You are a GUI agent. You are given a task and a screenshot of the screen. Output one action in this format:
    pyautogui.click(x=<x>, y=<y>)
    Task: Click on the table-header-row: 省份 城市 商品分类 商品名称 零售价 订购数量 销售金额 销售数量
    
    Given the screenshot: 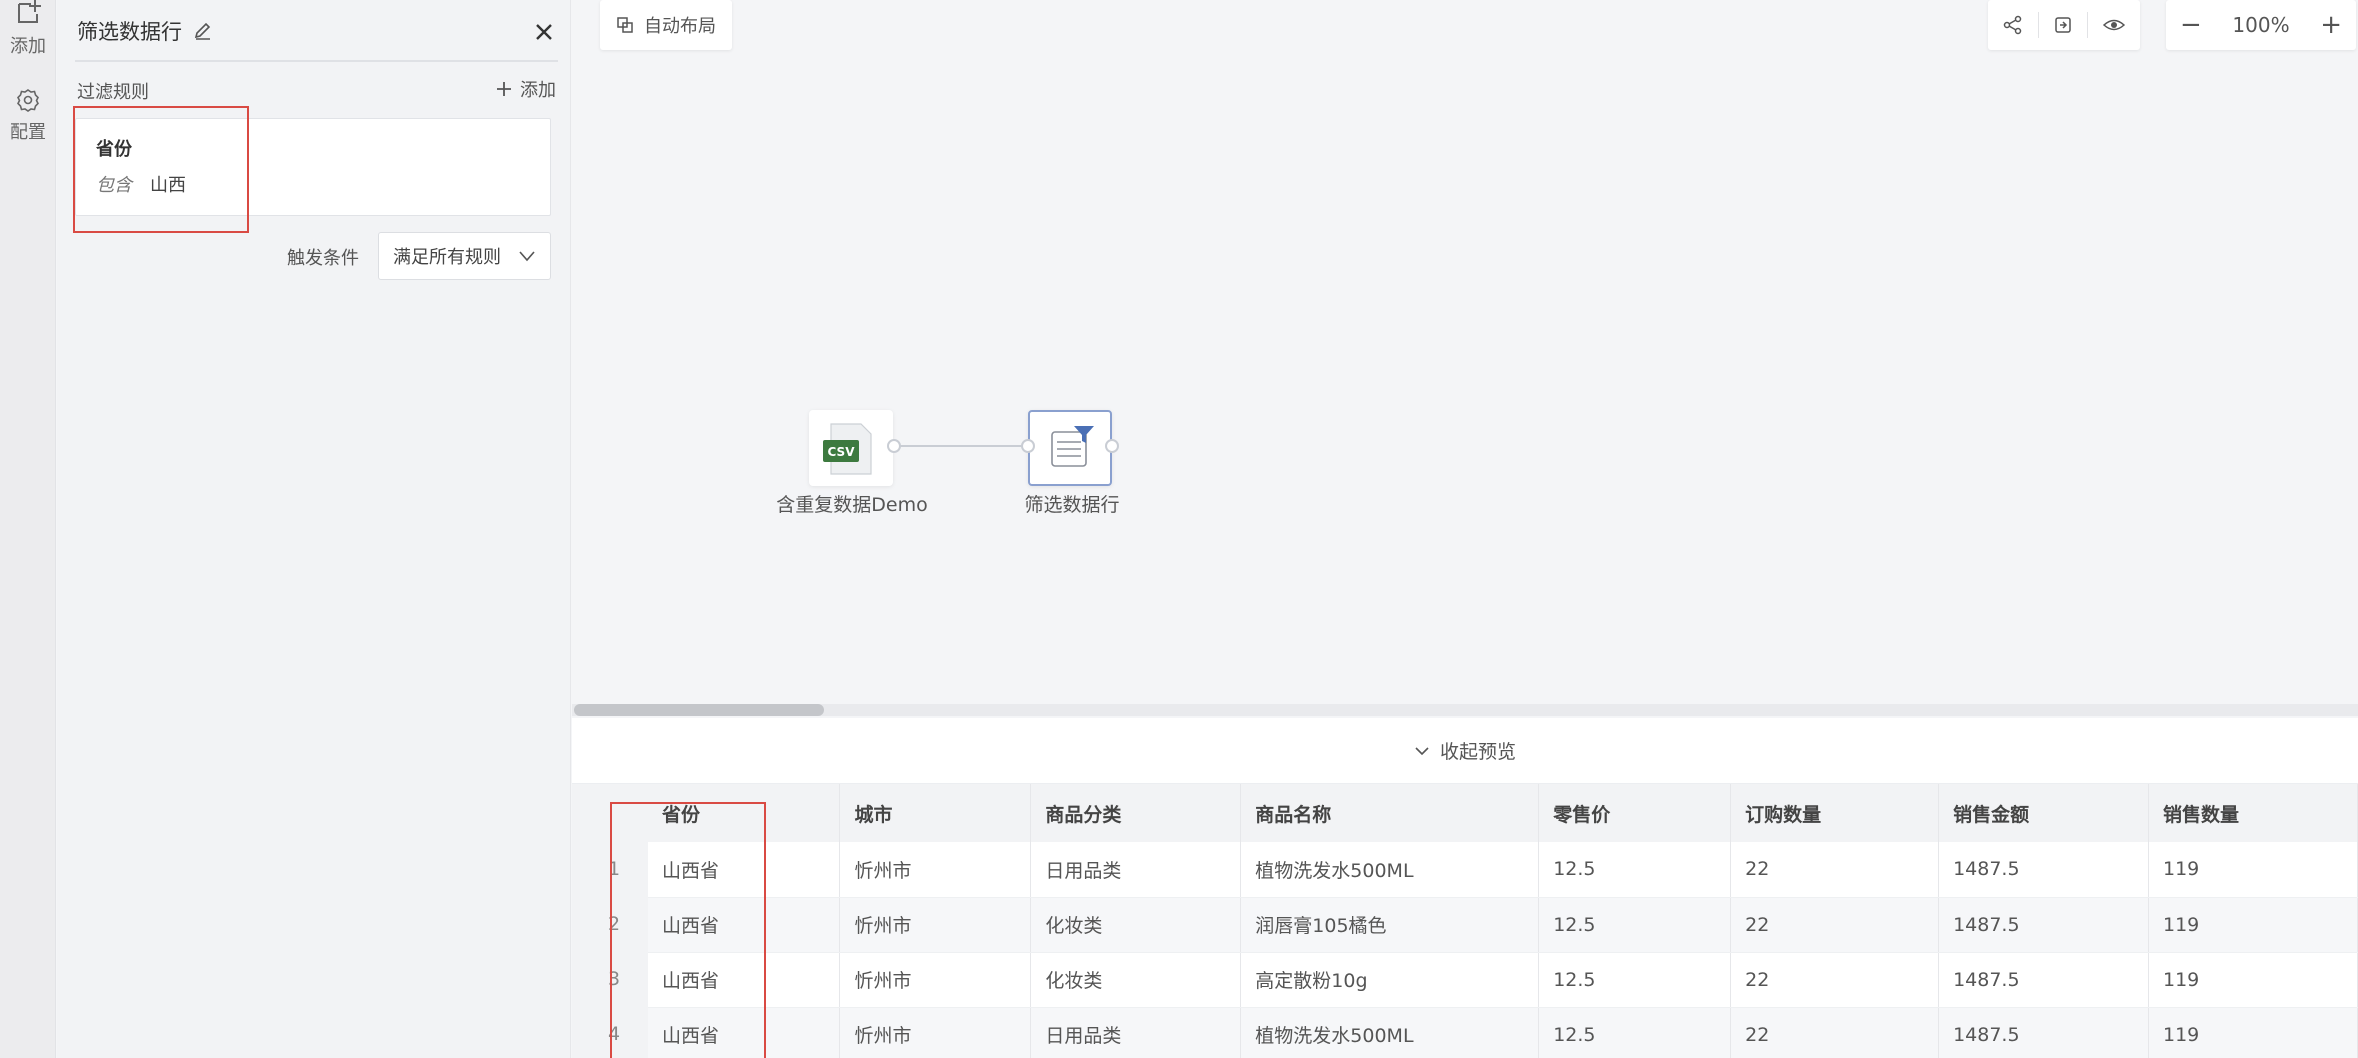 What is the action you would take?
    pyautogui.click(x=1503, y=813)
    